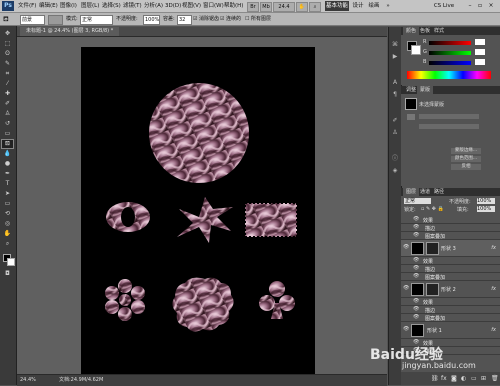  I want to click on clone-source-icon: ♙, so click(395, 133).